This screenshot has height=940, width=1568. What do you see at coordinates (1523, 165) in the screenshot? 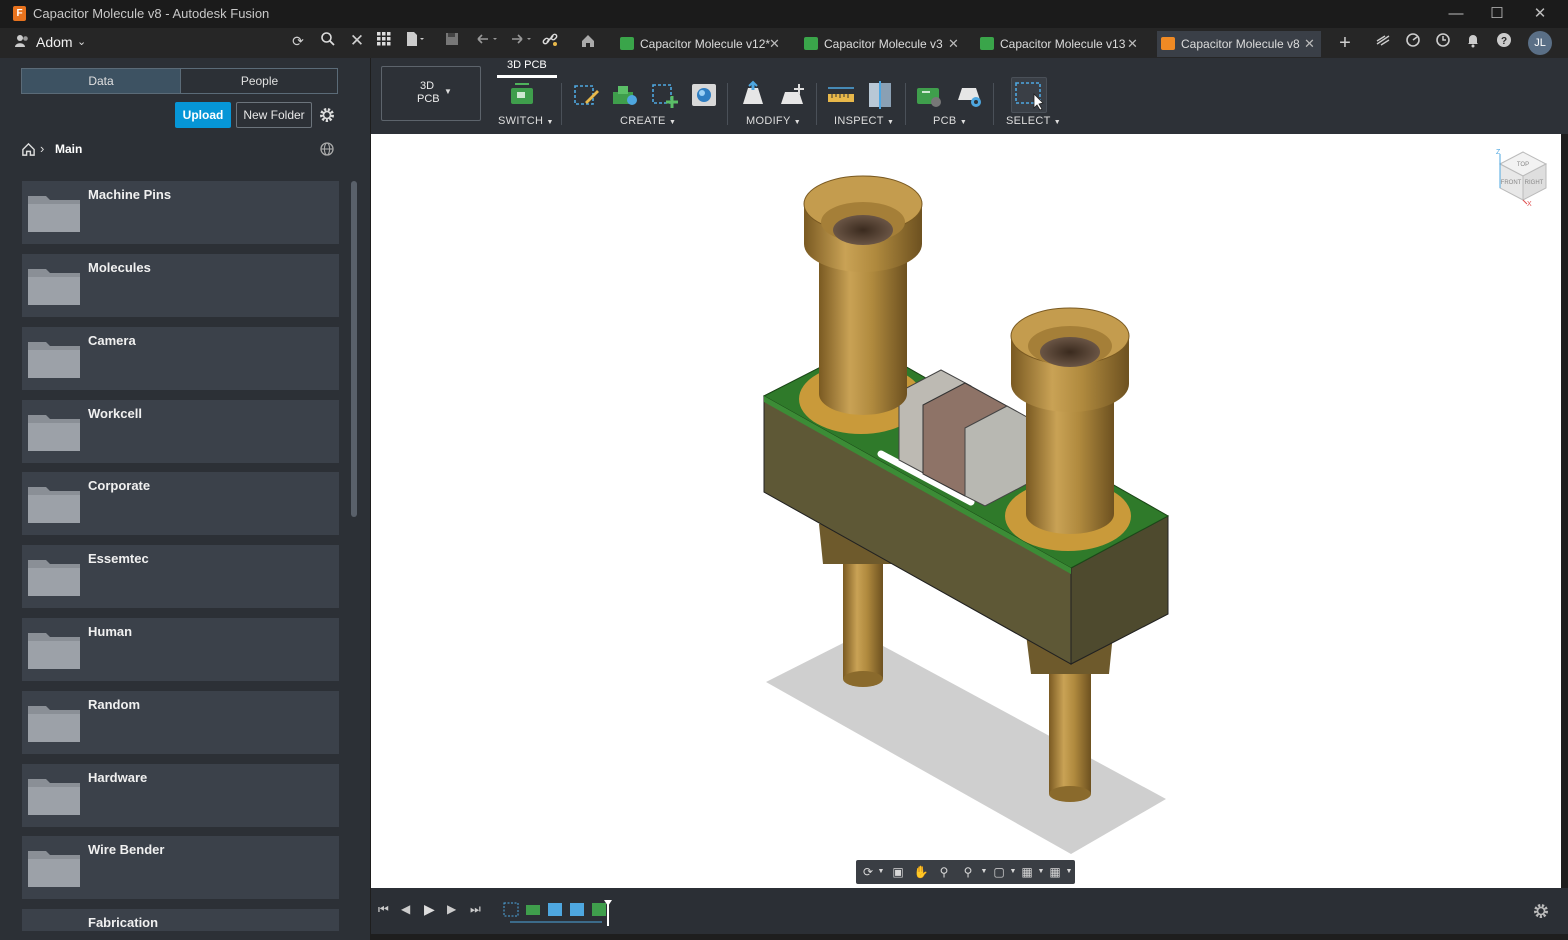
I see `viewcube-top-face: TOP` at bounding box center [1523, 165].